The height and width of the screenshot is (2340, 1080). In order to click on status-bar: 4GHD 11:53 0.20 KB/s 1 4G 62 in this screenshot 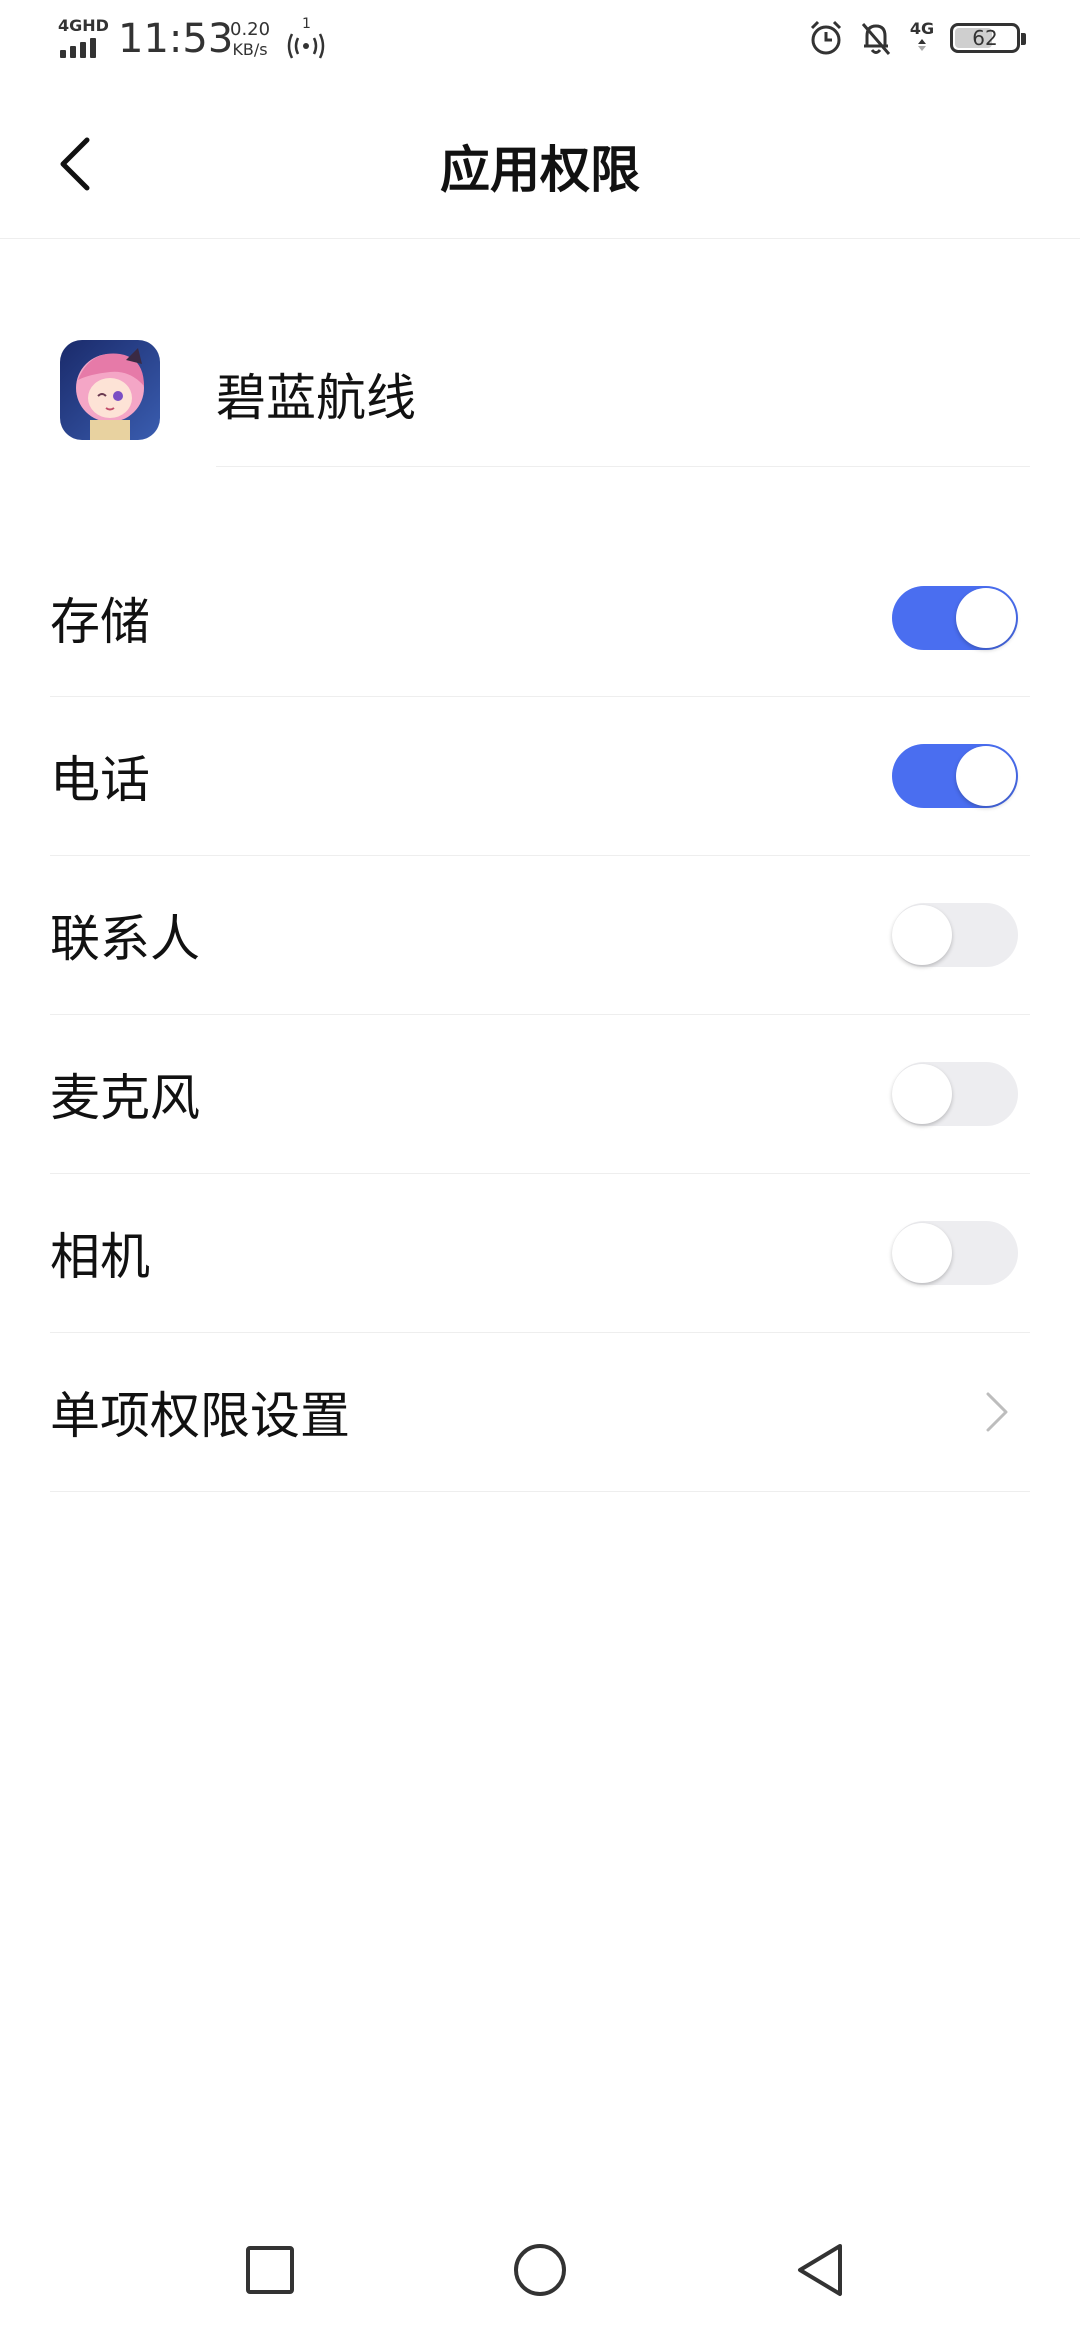, I will do `click(540, 43)`.